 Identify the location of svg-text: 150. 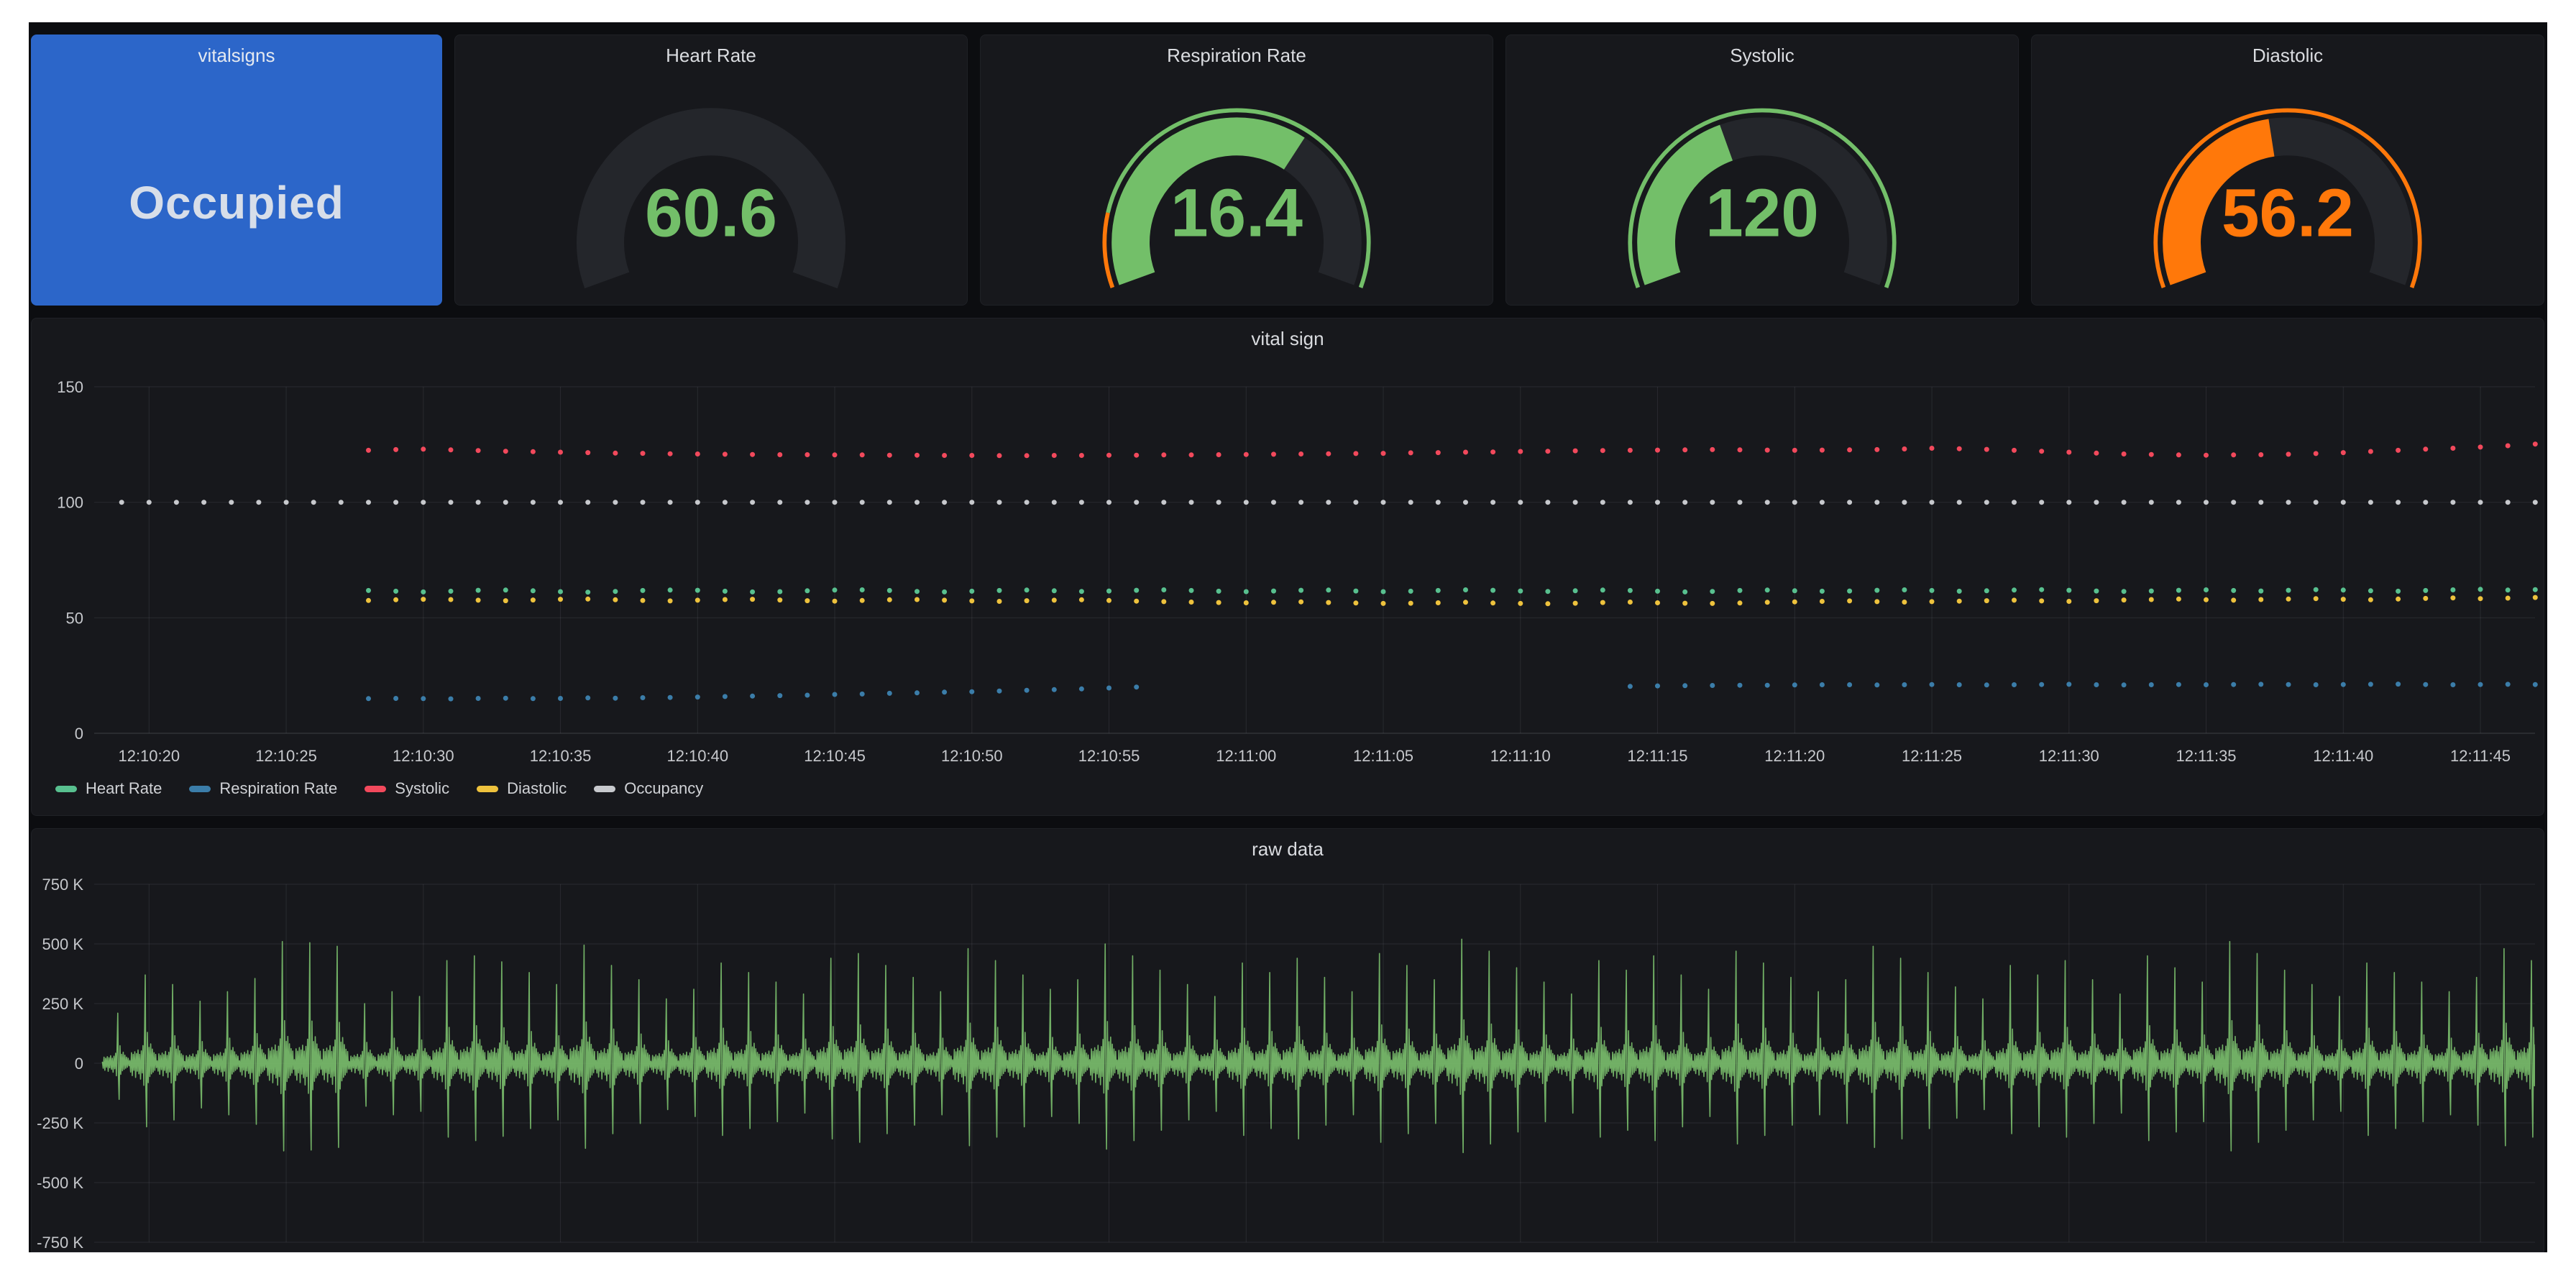
(70, 387).